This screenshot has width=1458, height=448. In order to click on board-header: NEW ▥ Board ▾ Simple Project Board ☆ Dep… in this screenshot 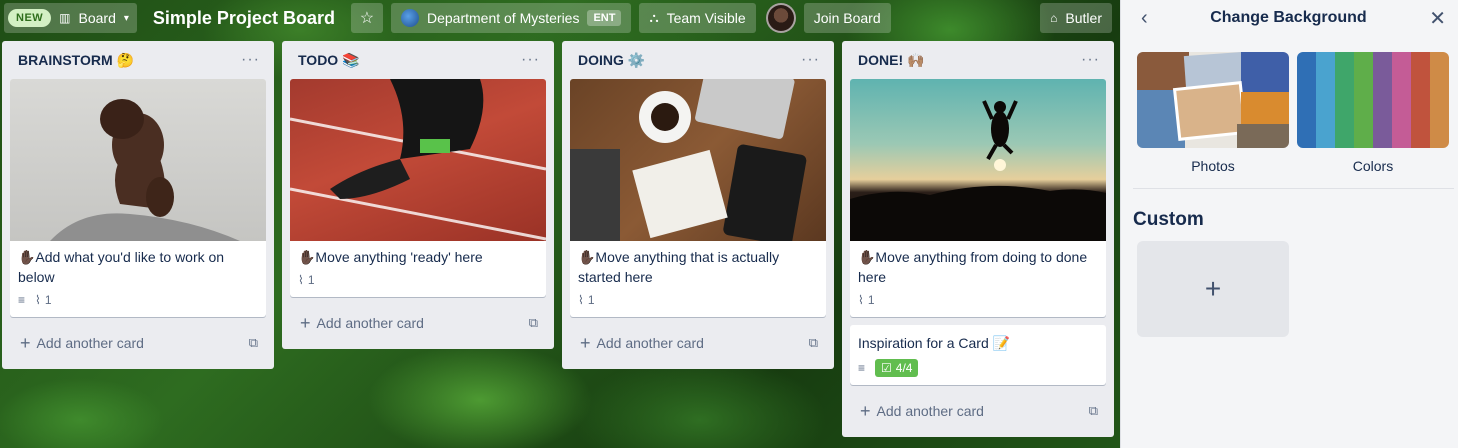, I will do `click(560, 18)`.